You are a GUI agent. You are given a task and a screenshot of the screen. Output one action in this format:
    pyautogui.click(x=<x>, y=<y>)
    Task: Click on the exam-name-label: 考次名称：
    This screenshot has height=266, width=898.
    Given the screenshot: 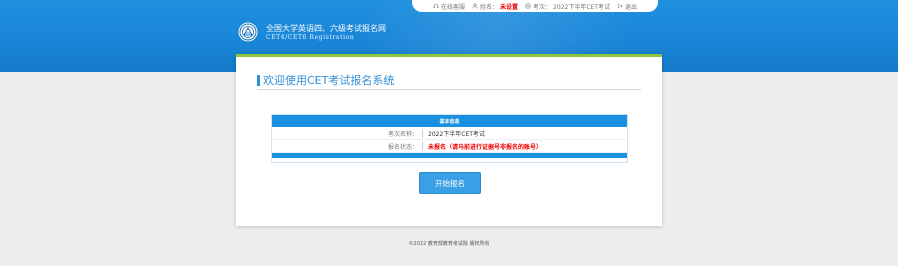 What is the action you would take?
    pyautogui.click(x=402, y=134)
    